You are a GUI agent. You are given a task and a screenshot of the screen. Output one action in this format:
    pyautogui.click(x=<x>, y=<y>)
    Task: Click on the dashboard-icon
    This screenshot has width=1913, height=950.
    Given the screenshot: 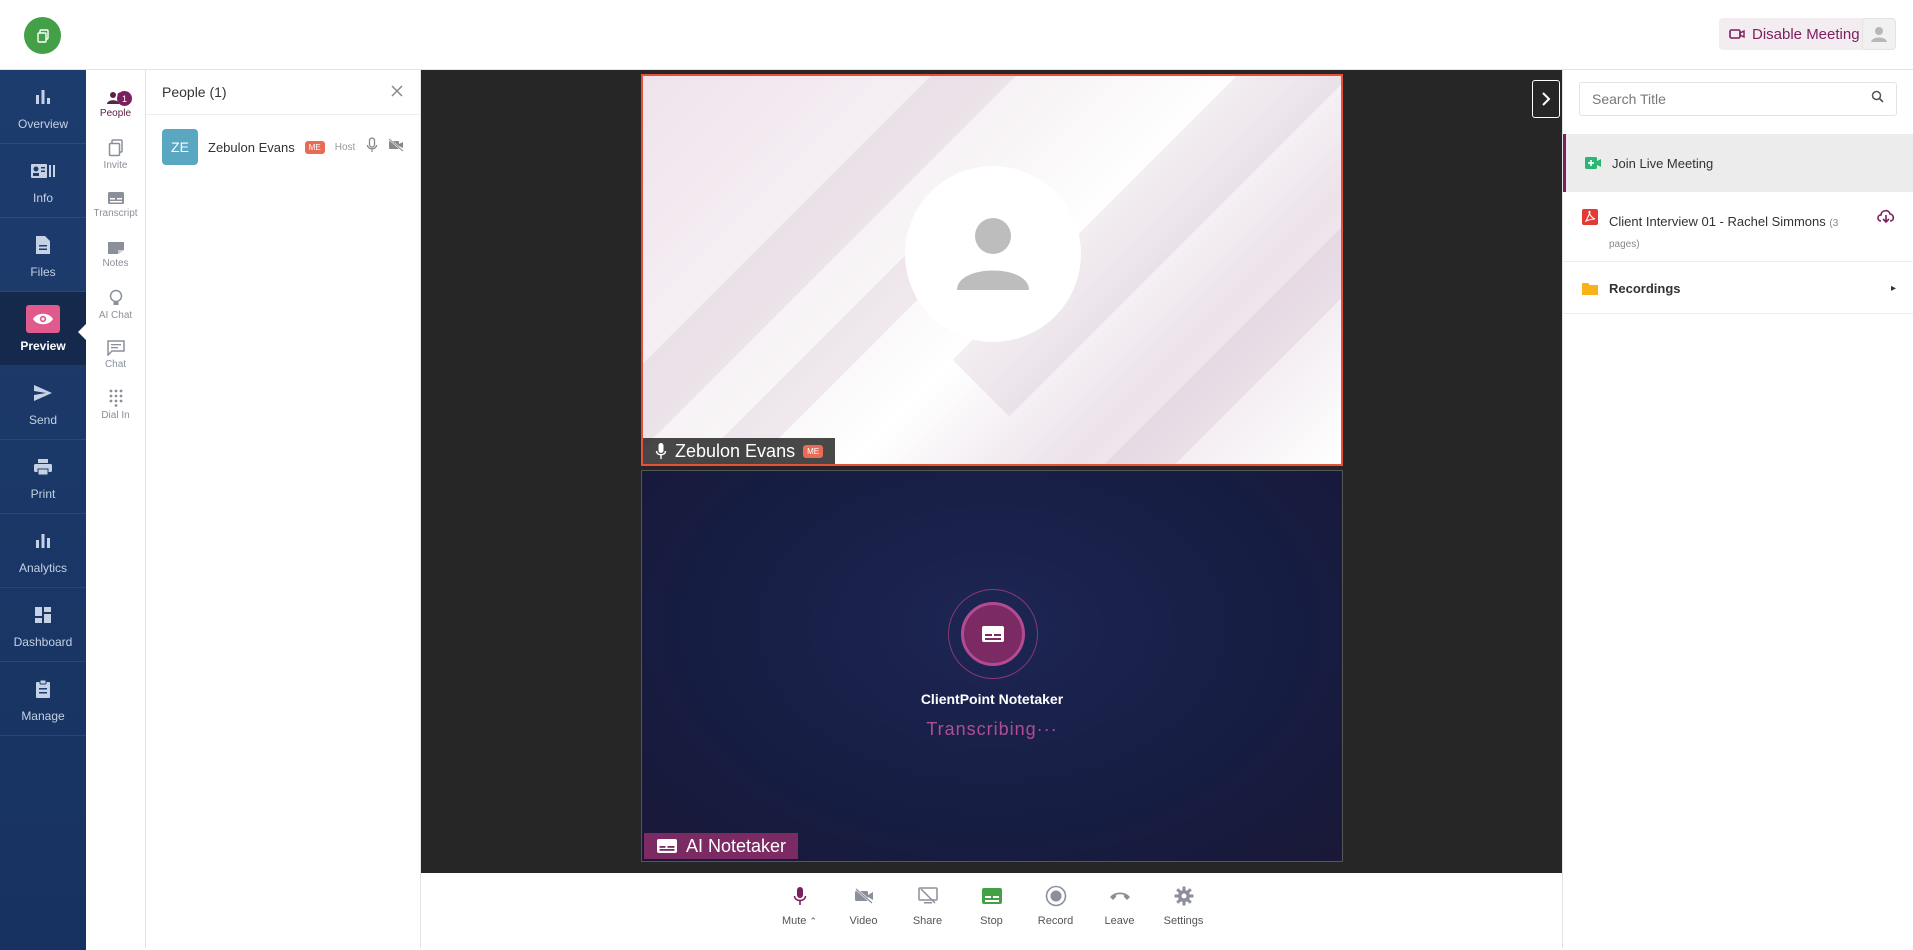 What is the action you would take?
    pyautogui.click(x=43, y=615)
    